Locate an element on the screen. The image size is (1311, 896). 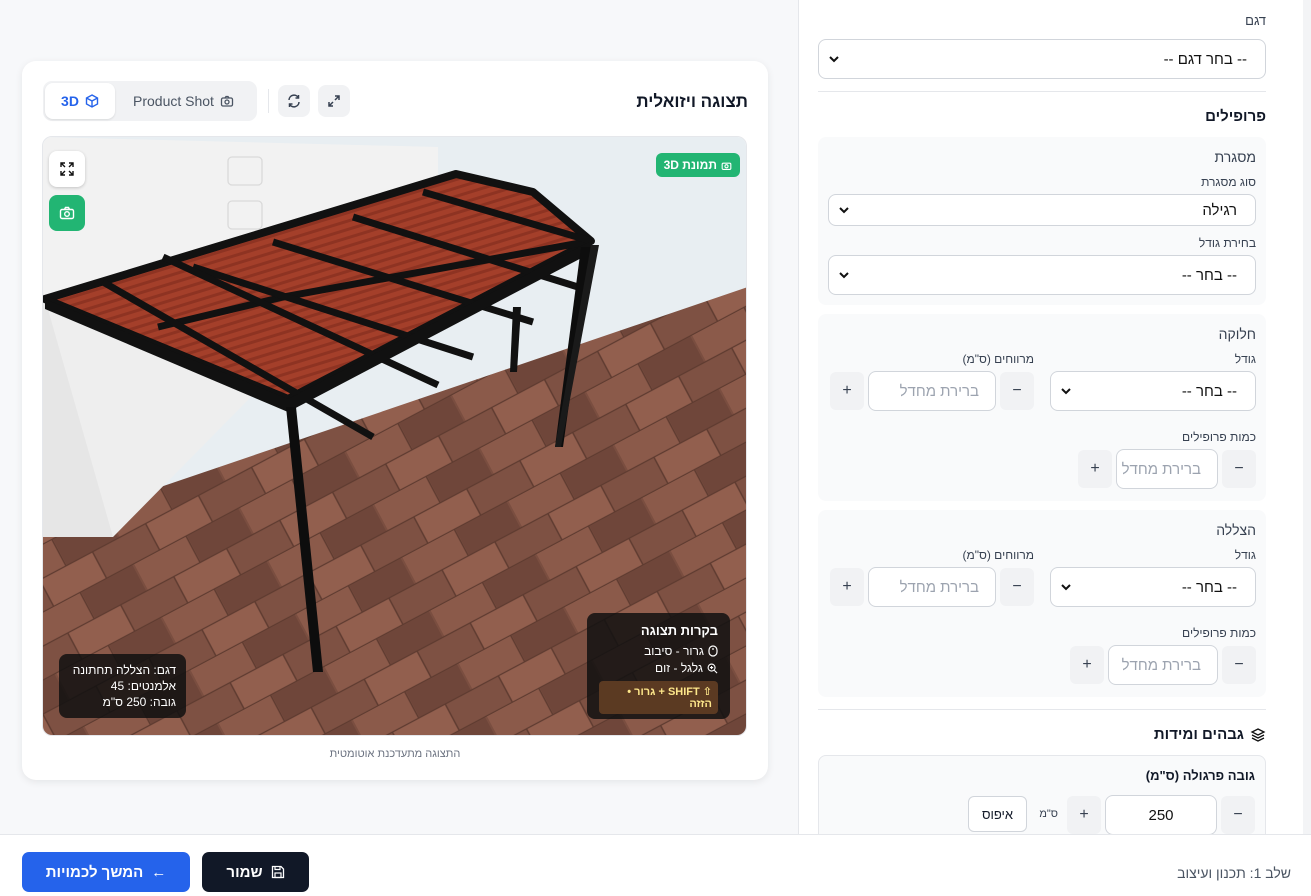
cube-icon is located at coordinates (92, 101).